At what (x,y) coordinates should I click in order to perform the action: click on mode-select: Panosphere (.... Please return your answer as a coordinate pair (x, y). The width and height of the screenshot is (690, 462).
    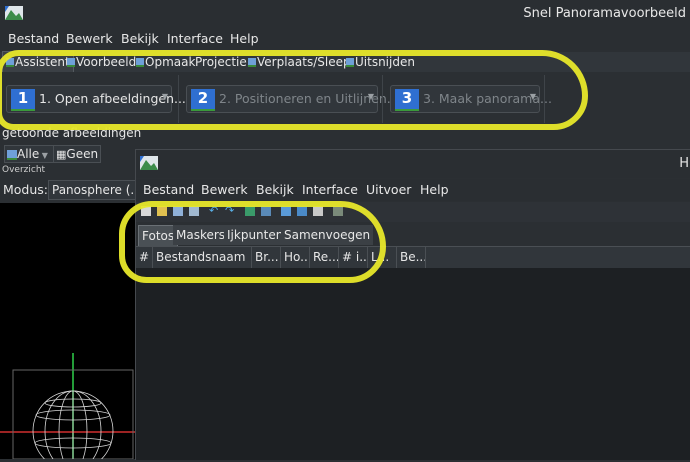
    Looking at the image, I should click on (94, 190).